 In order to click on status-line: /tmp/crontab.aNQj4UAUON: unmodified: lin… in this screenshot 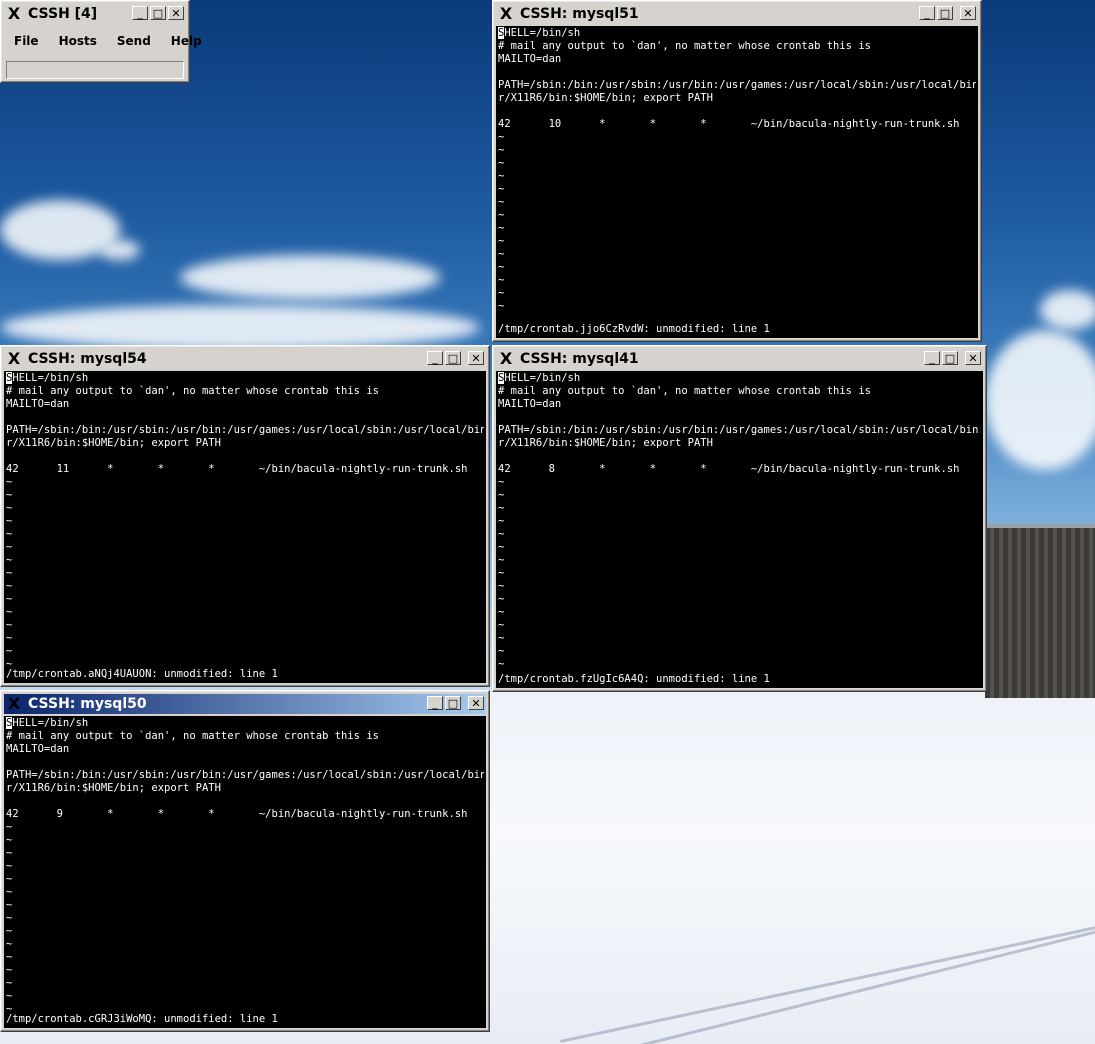, I will do `click(142, 674)`.